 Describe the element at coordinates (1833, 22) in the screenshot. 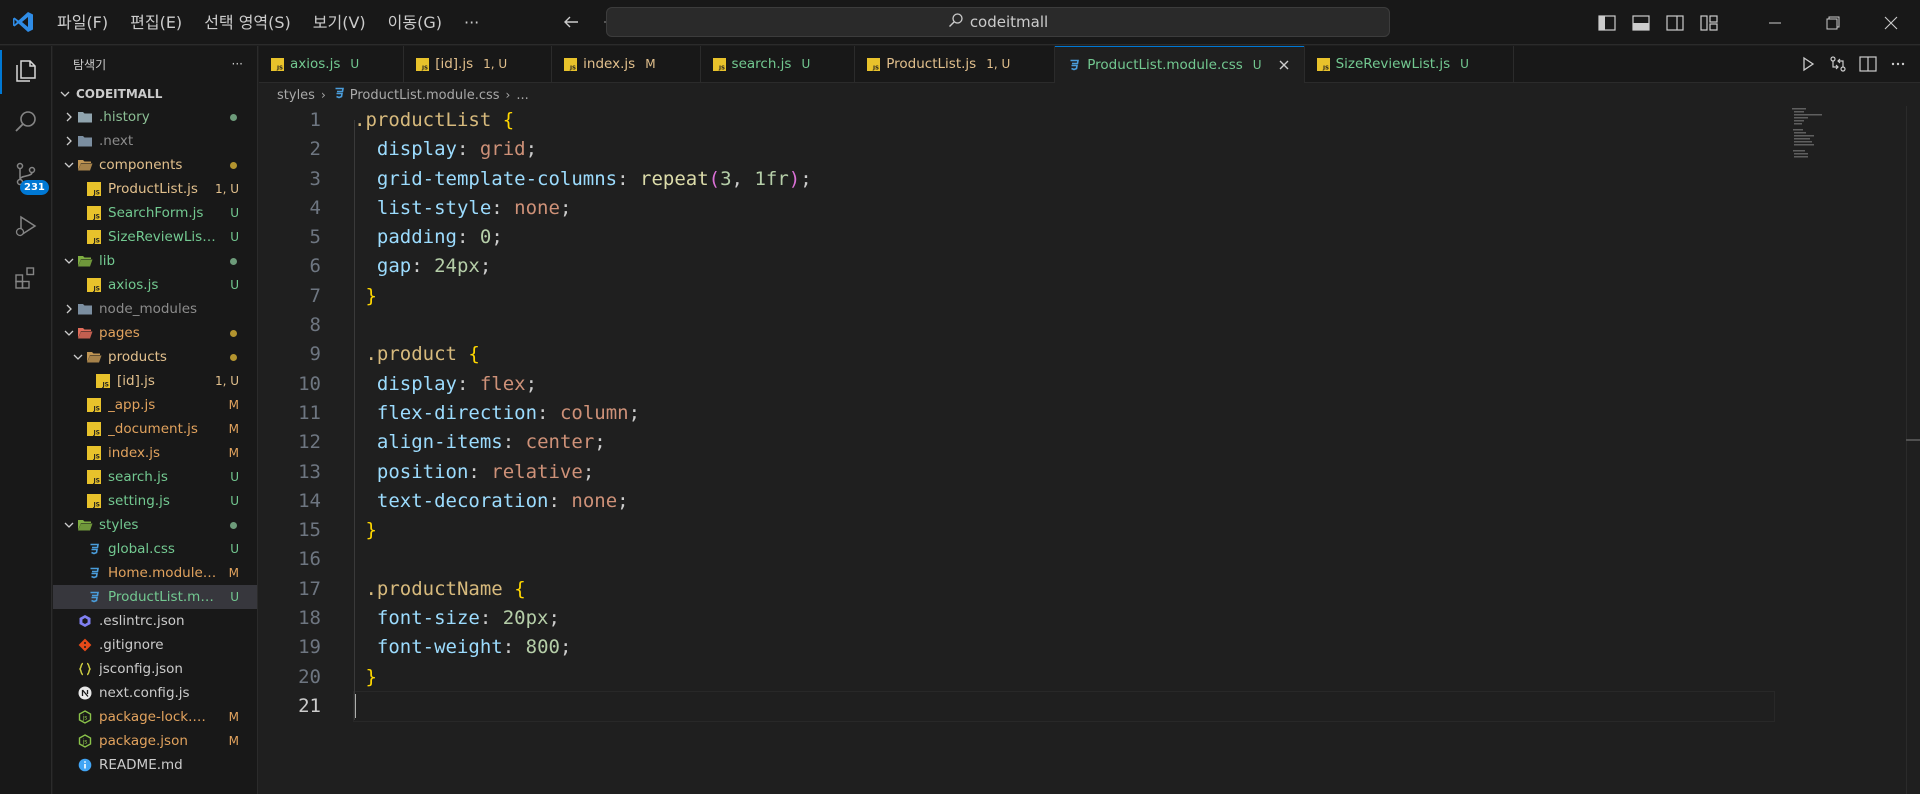

I see `restore-icon` at that location.